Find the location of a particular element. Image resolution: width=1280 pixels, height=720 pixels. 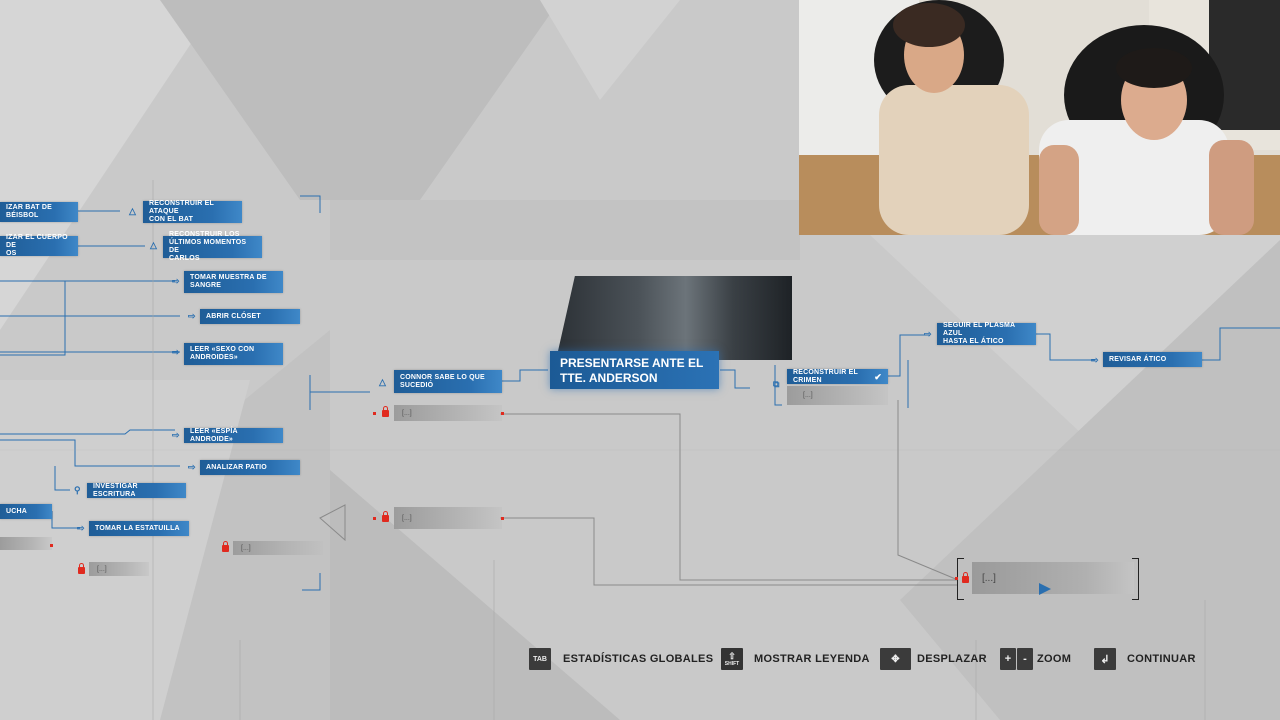

play-cursor-icon is located at coordinates (1045, 589).